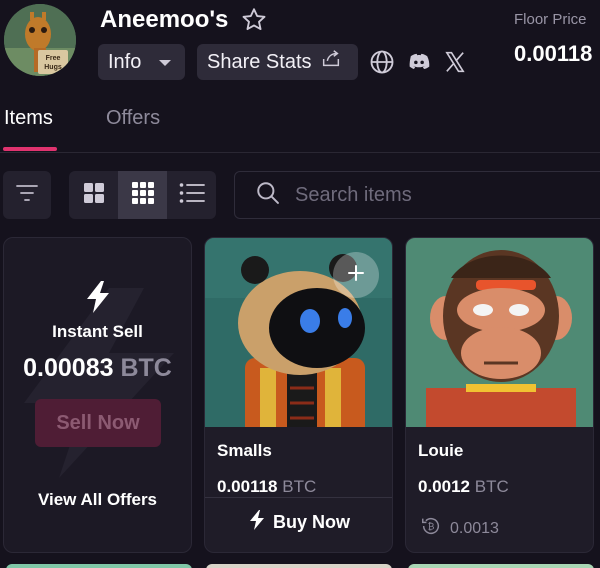 The image size is (600, 568). What do you see at coordinates (244, 450) in the screenshot?
I see `item-name: Smalls` at bounding box center [244, 450].